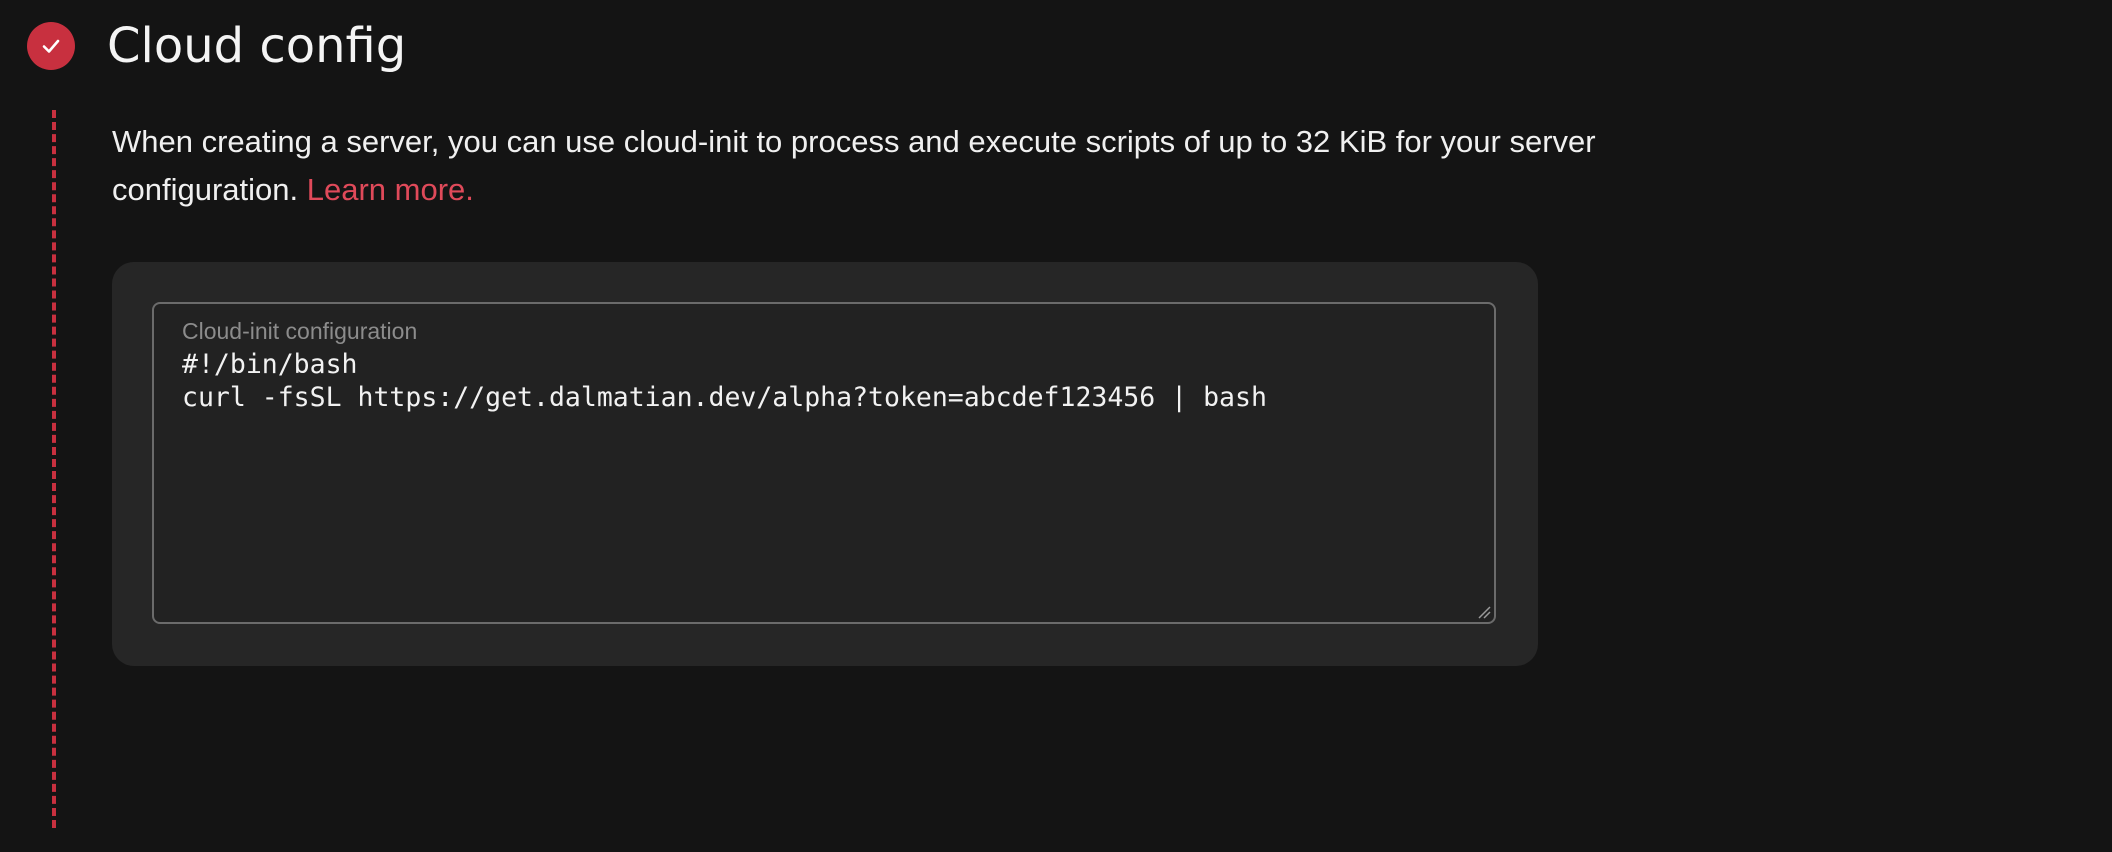 The height and width of the screenshot is (852, 2112). I want to click on check-icon, so click(51, 46).